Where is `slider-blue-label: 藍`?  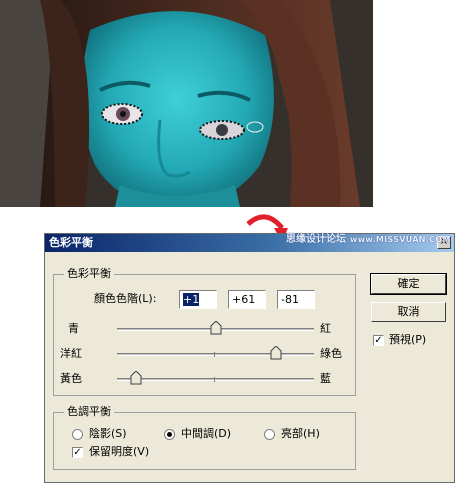 slider-blue-label: 藍 is located at coordinates (325, 378).